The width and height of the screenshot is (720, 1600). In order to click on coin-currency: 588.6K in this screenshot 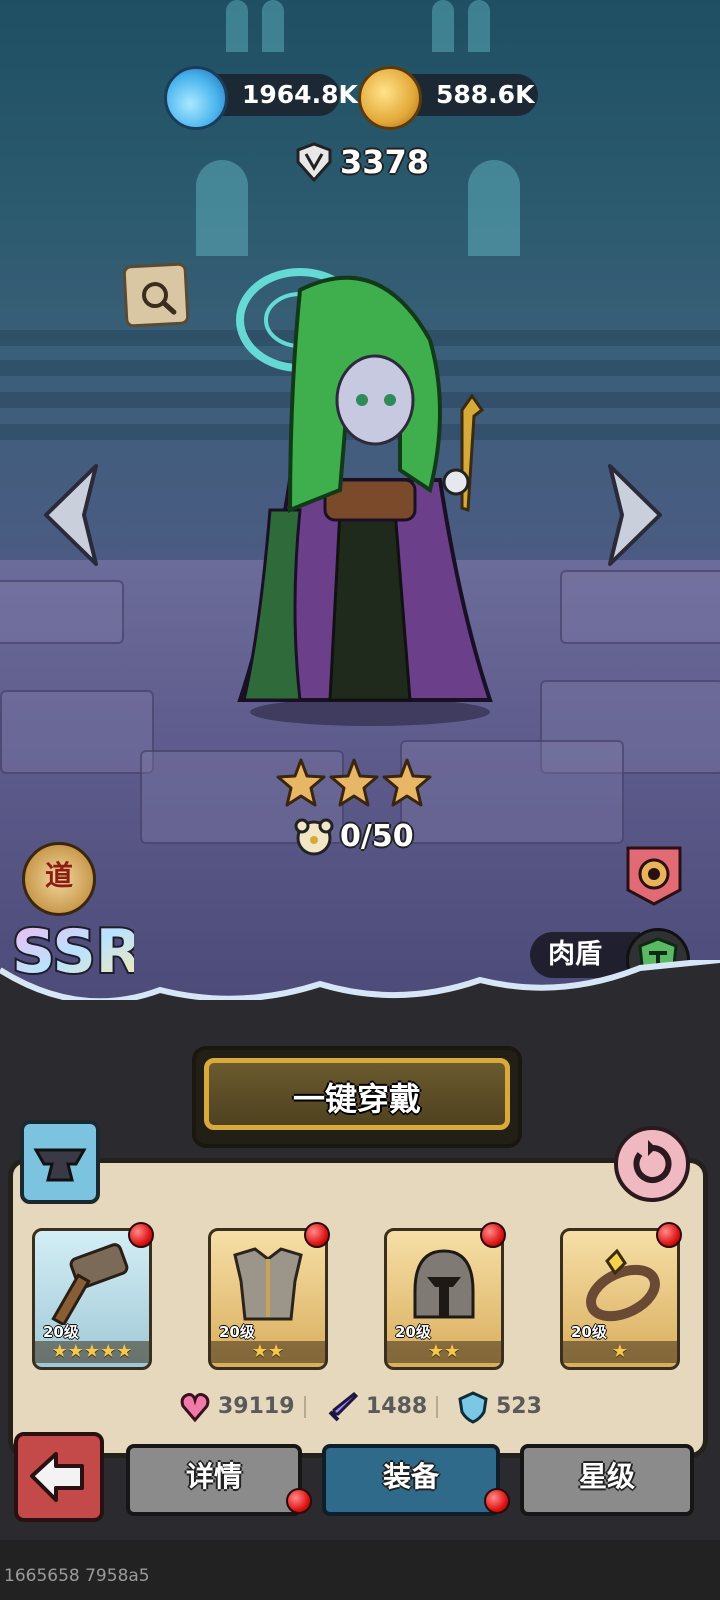, I will do `click(448, 98)`.